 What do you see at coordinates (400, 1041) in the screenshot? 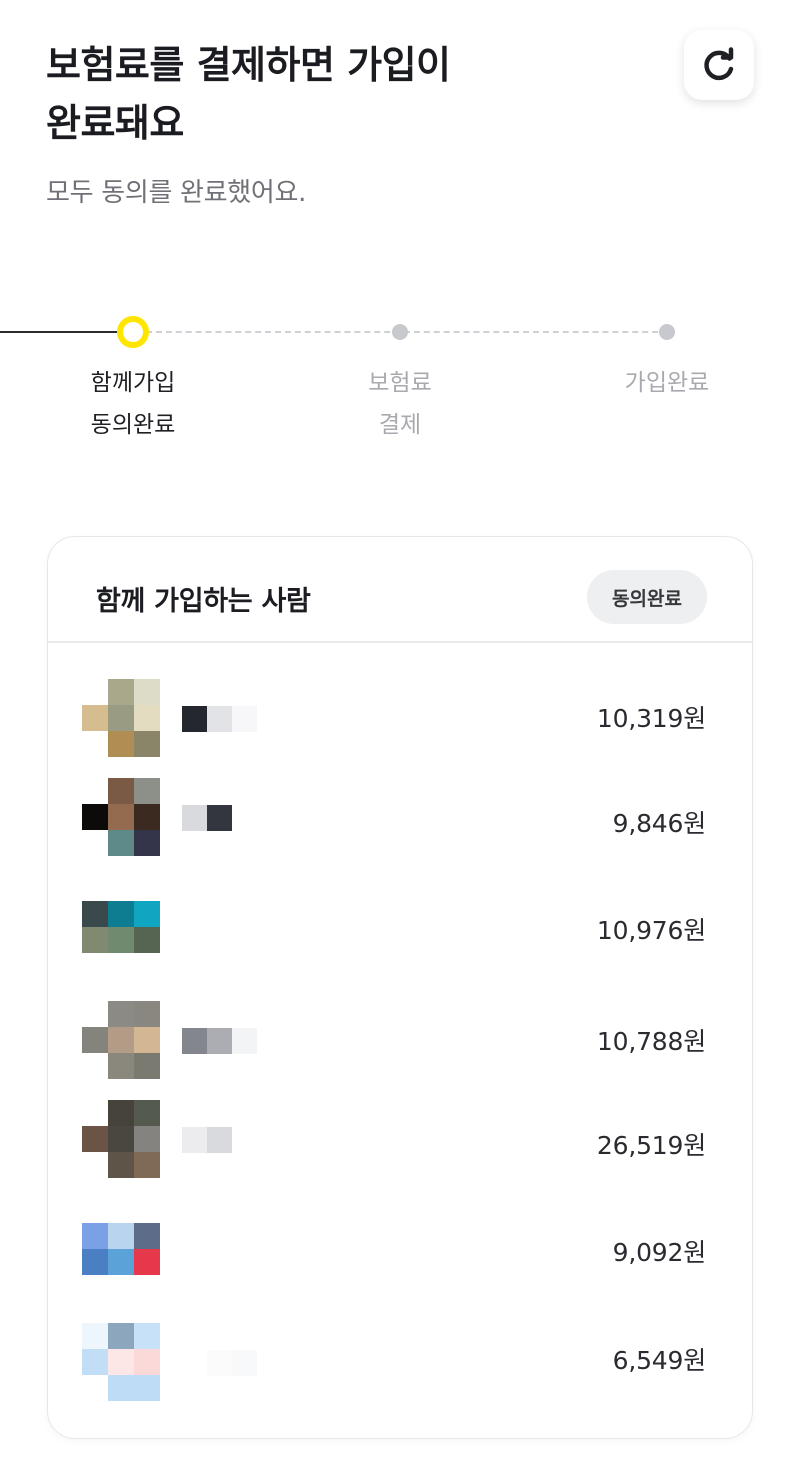
I see `member-row: 10,788원` at bounding box center [400, 1041].